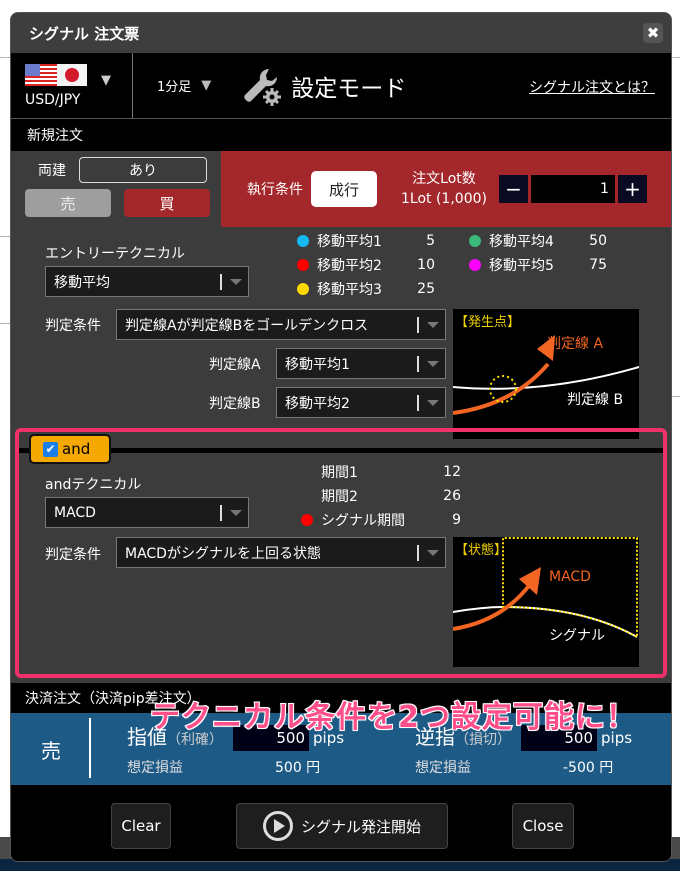 The height and width of the screenshot is (871, 680). Describe the element at coordinates (143, 170) in the screenshot. I see `hedge-toggle: あり` at that location.